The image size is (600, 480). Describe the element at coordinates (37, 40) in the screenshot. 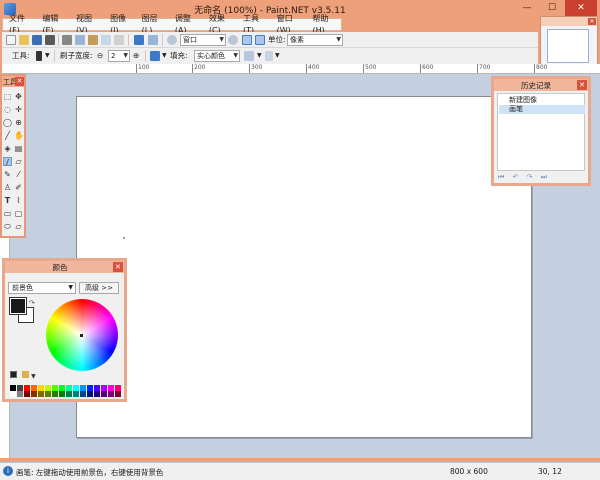

I see `save-icon` at that location.